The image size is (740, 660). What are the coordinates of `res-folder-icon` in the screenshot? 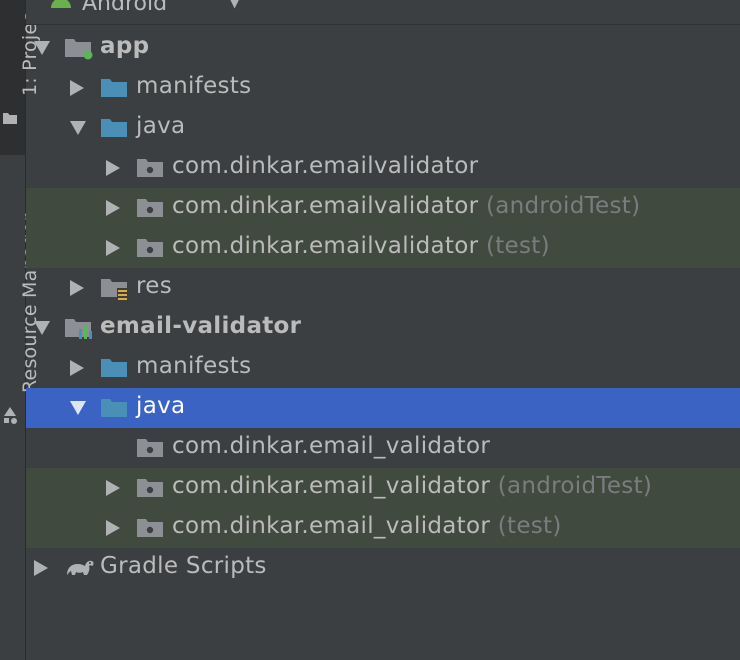 It's located at (115, 290).